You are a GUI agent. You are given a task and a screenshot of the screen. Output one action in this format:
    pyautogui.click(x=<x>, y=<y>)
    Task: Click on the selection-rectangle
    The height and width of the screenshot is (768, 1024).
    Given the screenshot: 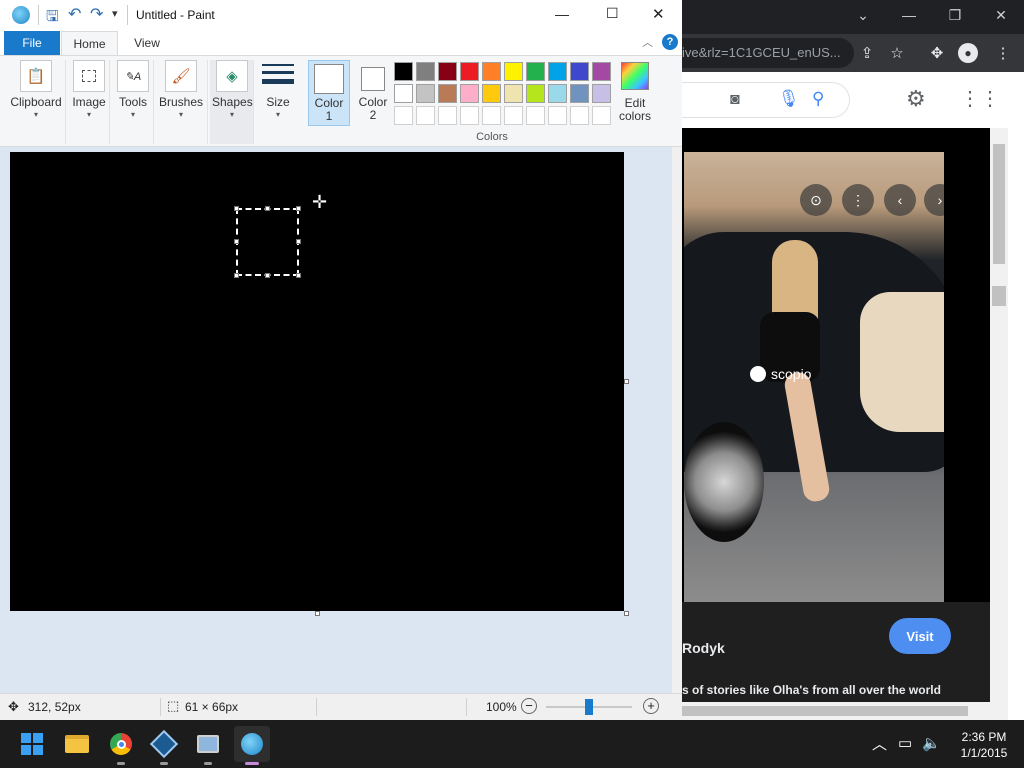 What is the action you would take?
    pyautogui.click(x=267, y=242)
    